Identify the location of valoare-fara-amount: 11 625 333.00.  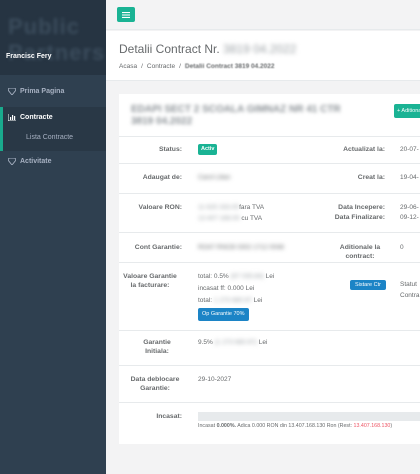
(219, 207).